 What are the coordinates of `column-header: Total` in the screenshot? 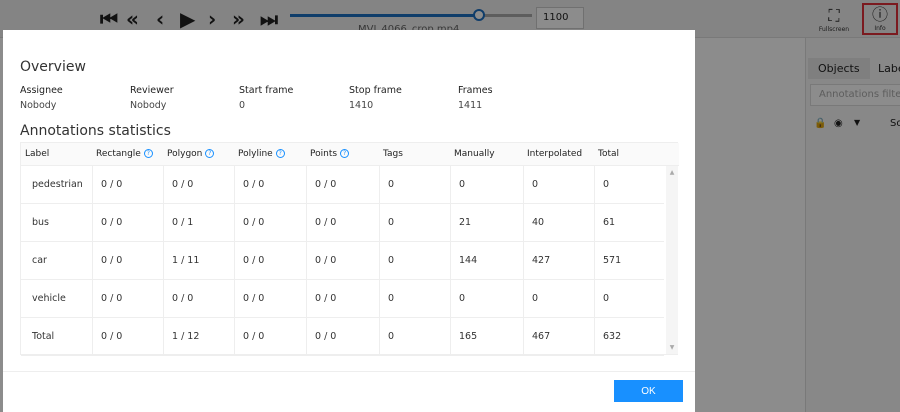 It's located at (608, 154).